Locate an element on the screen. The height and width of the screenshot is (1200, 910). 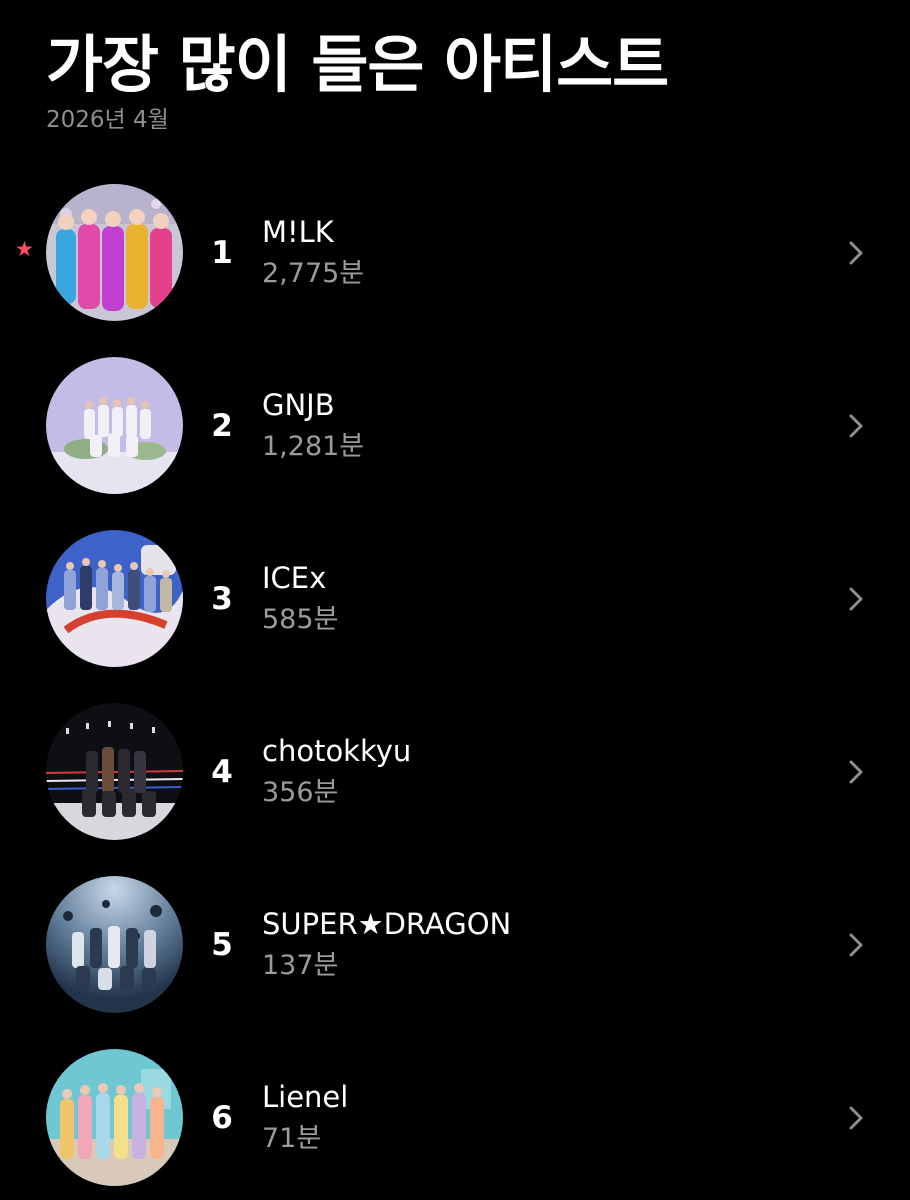
listening-minutes: 585분 is located at coordinates (300, 619).